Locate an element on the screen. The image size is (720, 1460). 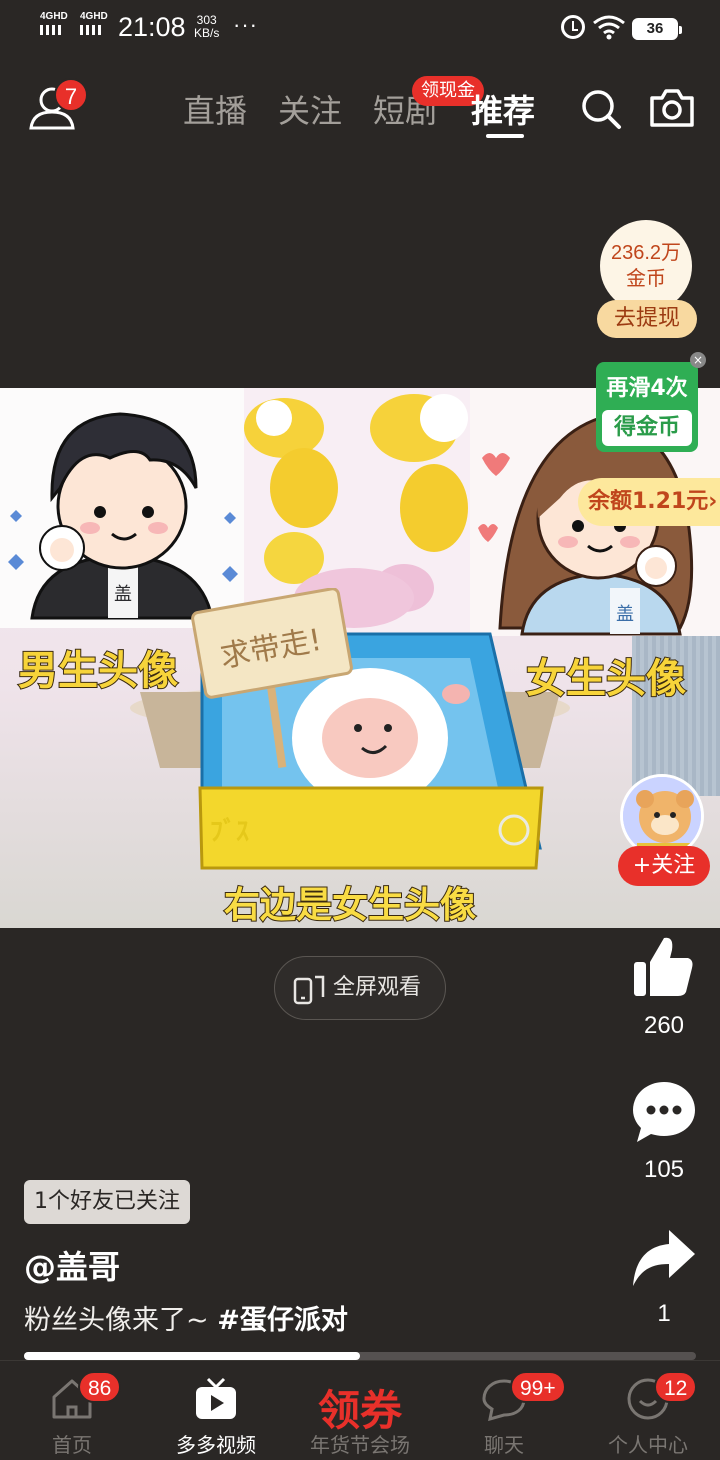
share-action: 1 is located at coordinates (664, 1278).